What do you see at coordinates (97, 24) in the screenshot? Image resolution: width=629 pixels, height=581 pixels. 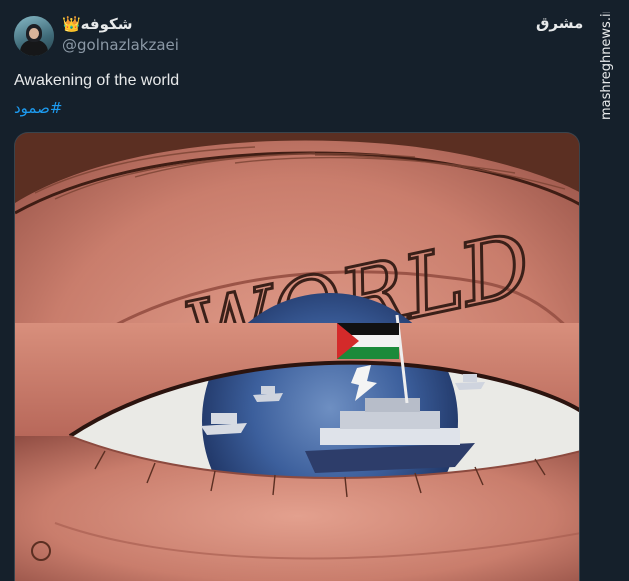 I see `author-display-name: شکوفه👑` at bounding box center [97, 24].